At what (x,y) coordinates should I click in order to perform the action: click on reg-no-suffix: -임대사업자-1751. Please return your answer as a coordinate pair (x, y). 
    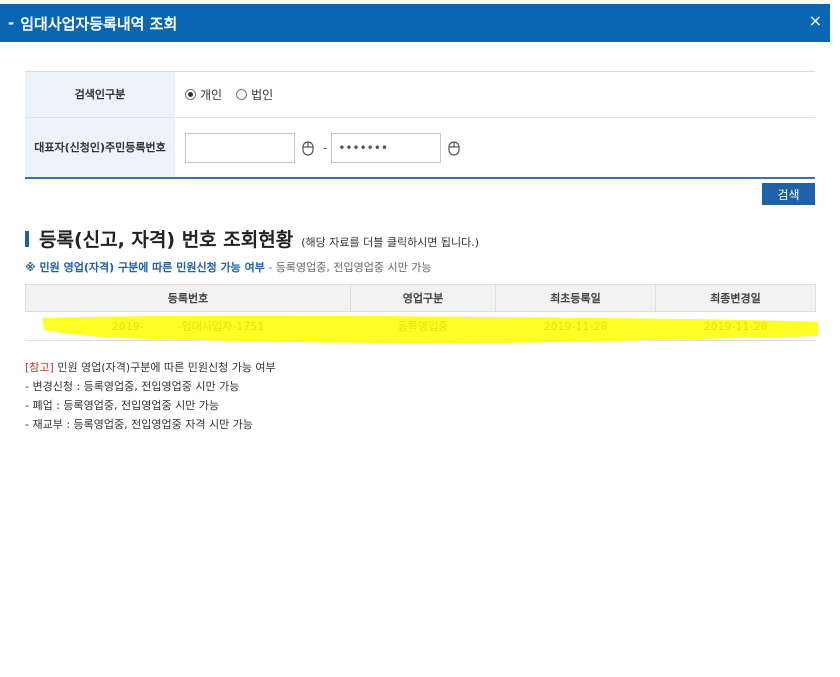
    Looking at the image, I should click on (221, 326).